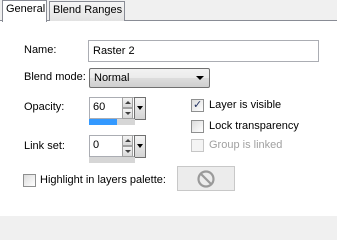 The image size is (337, 240). What do you see at coordinates (203, 51) in the screenshot?
I see `name-field: Raster 2` at bounding box center [203, 51].